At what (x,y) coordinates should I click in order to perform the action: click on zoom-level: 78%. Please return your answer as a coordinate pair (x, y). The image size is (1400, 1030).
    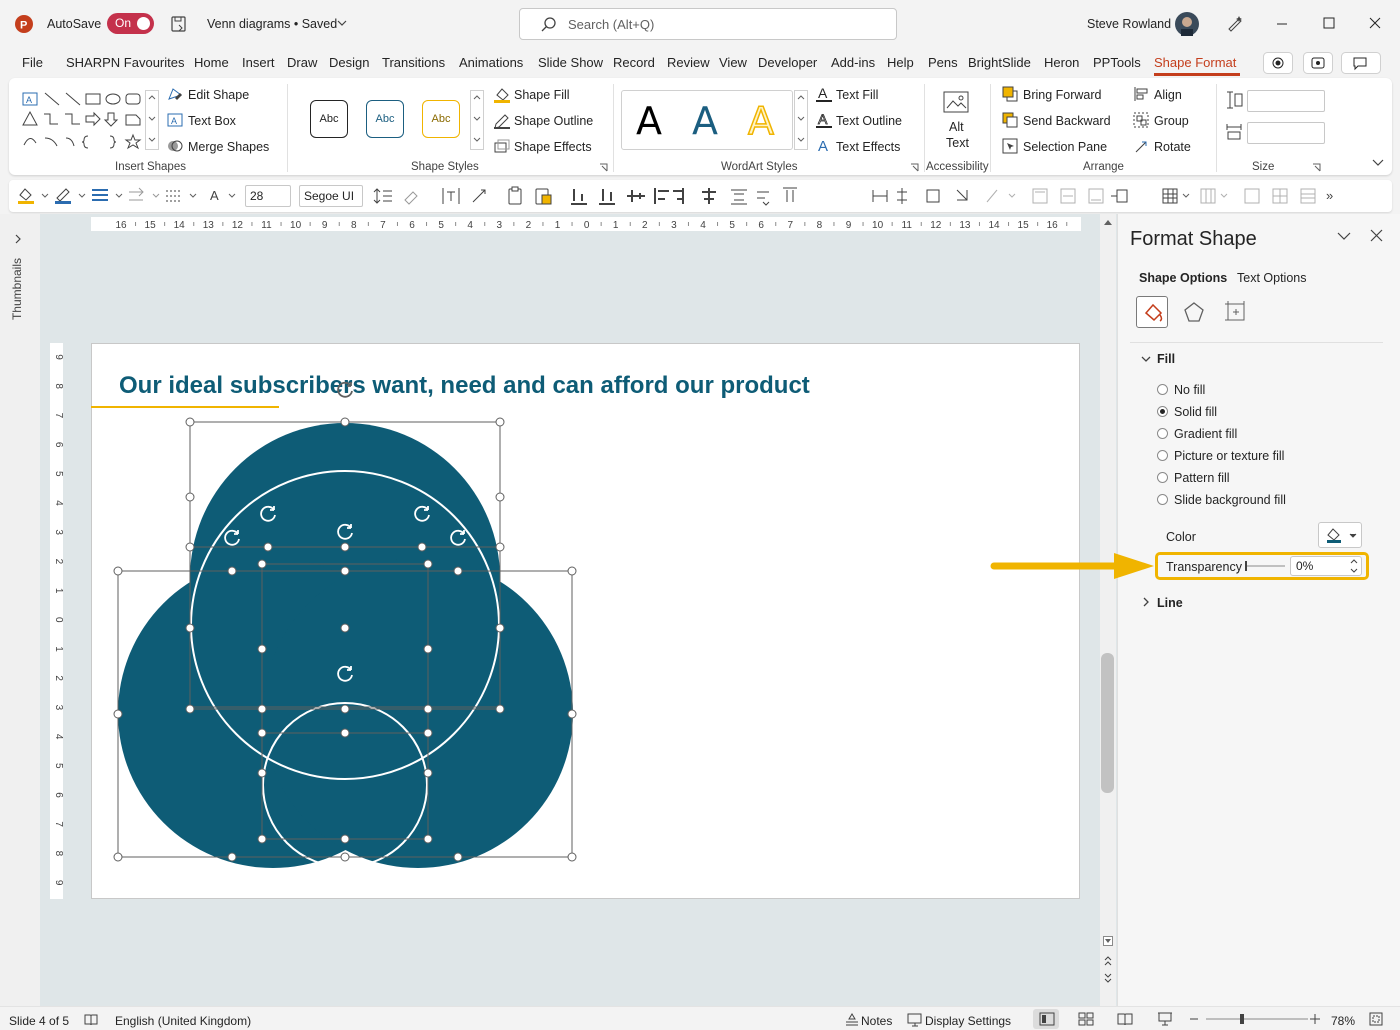
    Looking at the image, I should click on (1343, 1021).